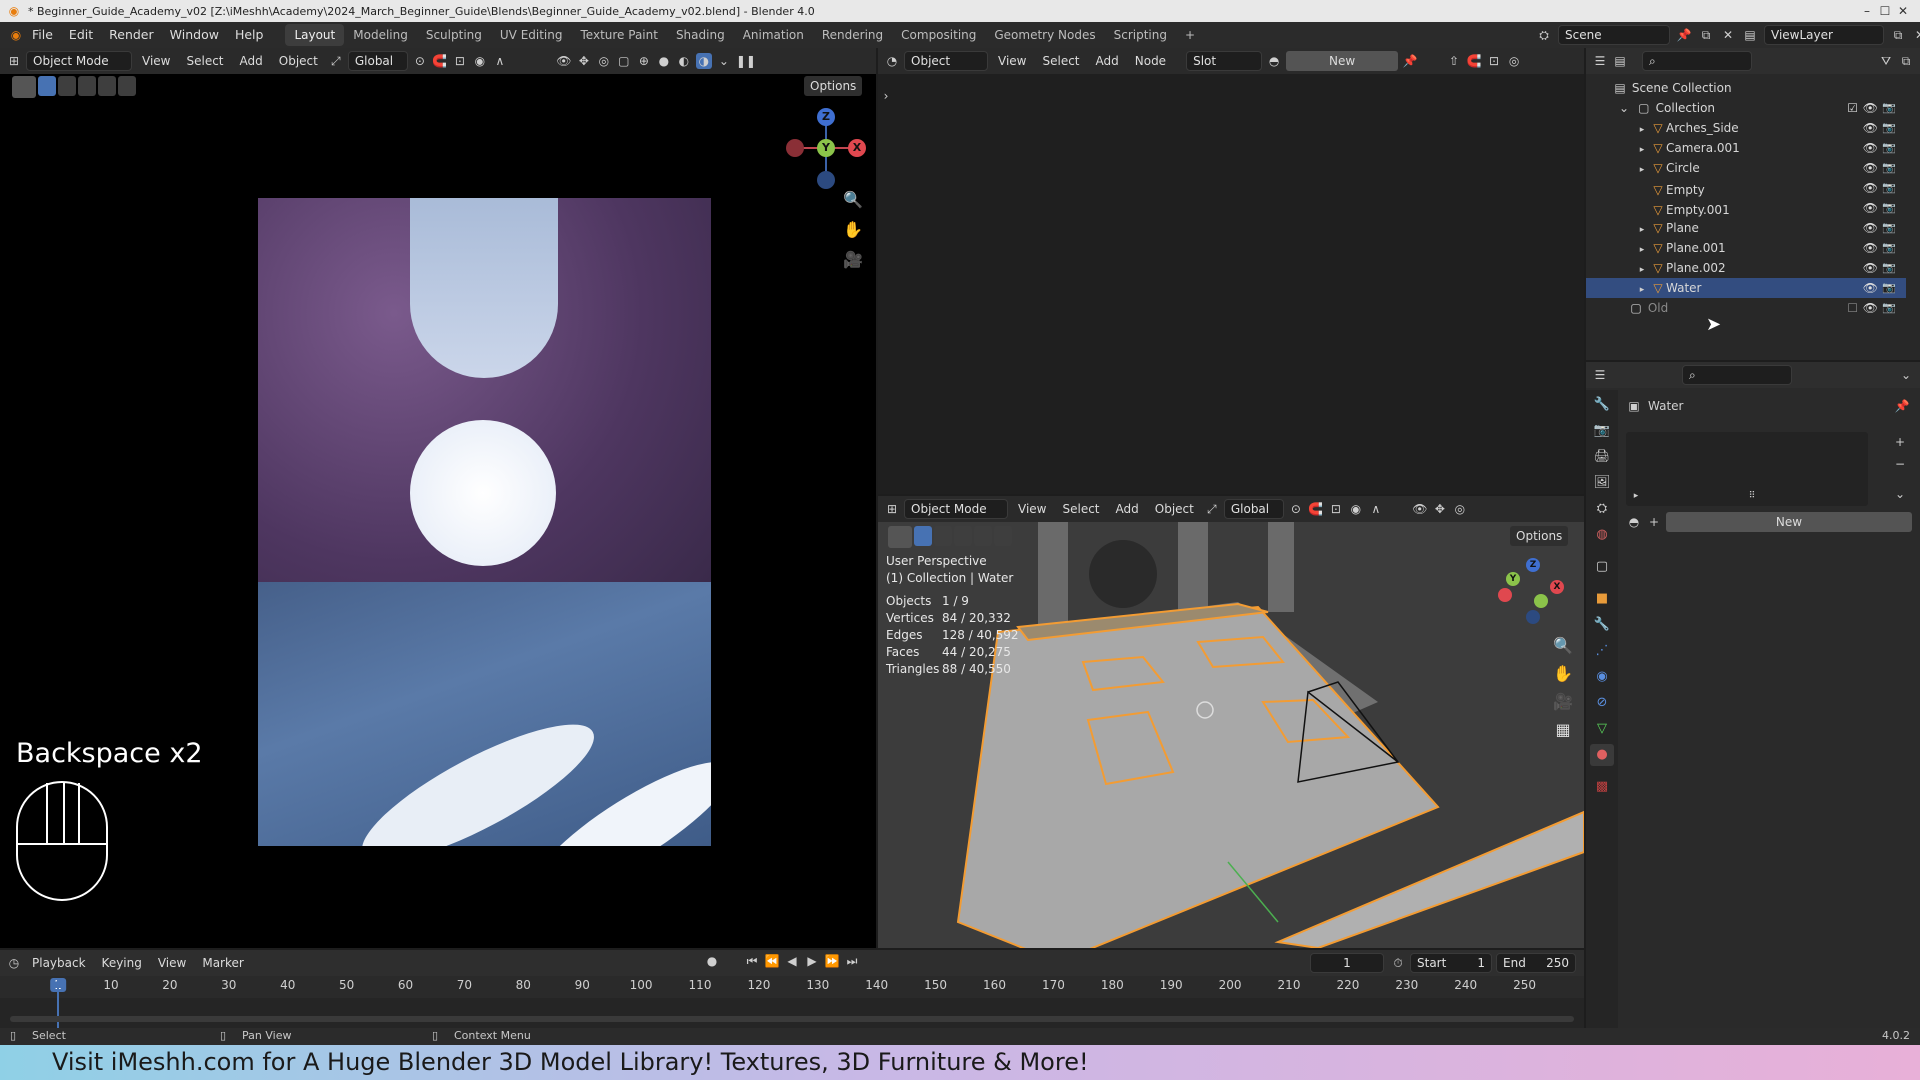 The width and height of the screenshot is (1920, 1080). What do you see at coordinates (826, 117) in the screenshot?
I see `gizmo-z-ball: Z` at bounding box center [826, 117].